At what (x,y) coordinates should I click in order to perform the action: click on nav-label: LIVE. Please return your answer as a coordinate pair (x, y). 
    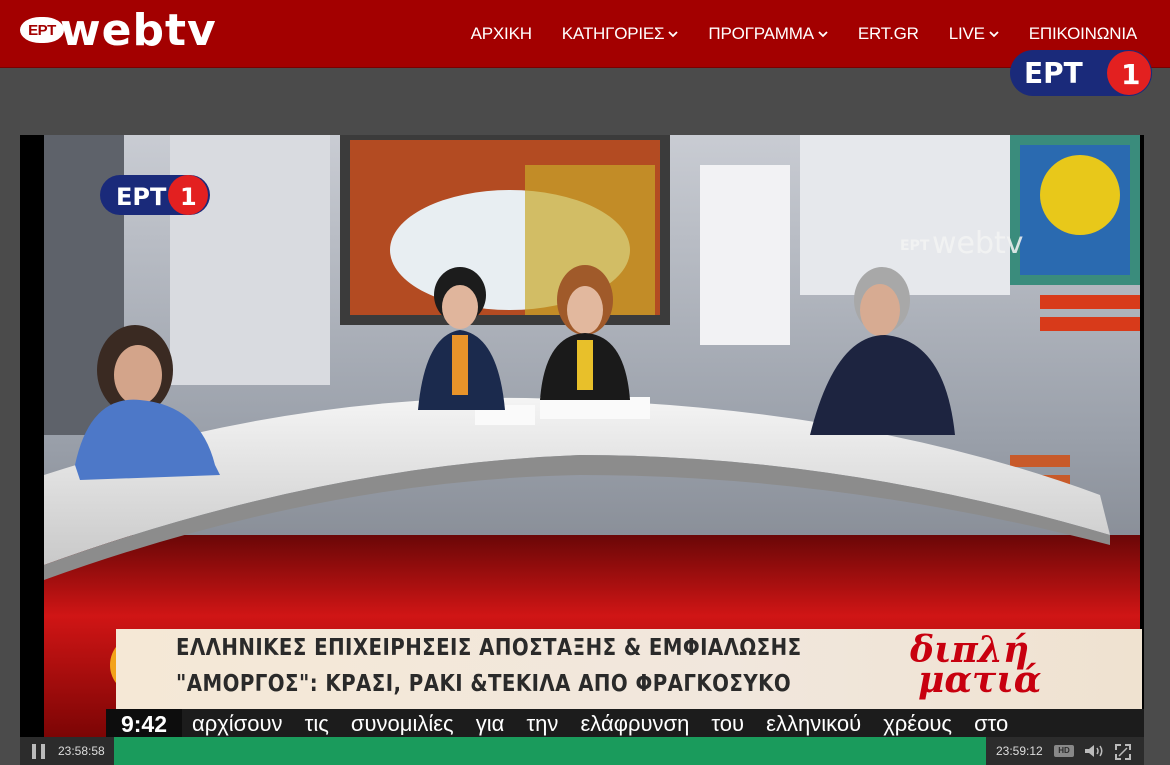
    Looking at the image, I should click on (966, 33).